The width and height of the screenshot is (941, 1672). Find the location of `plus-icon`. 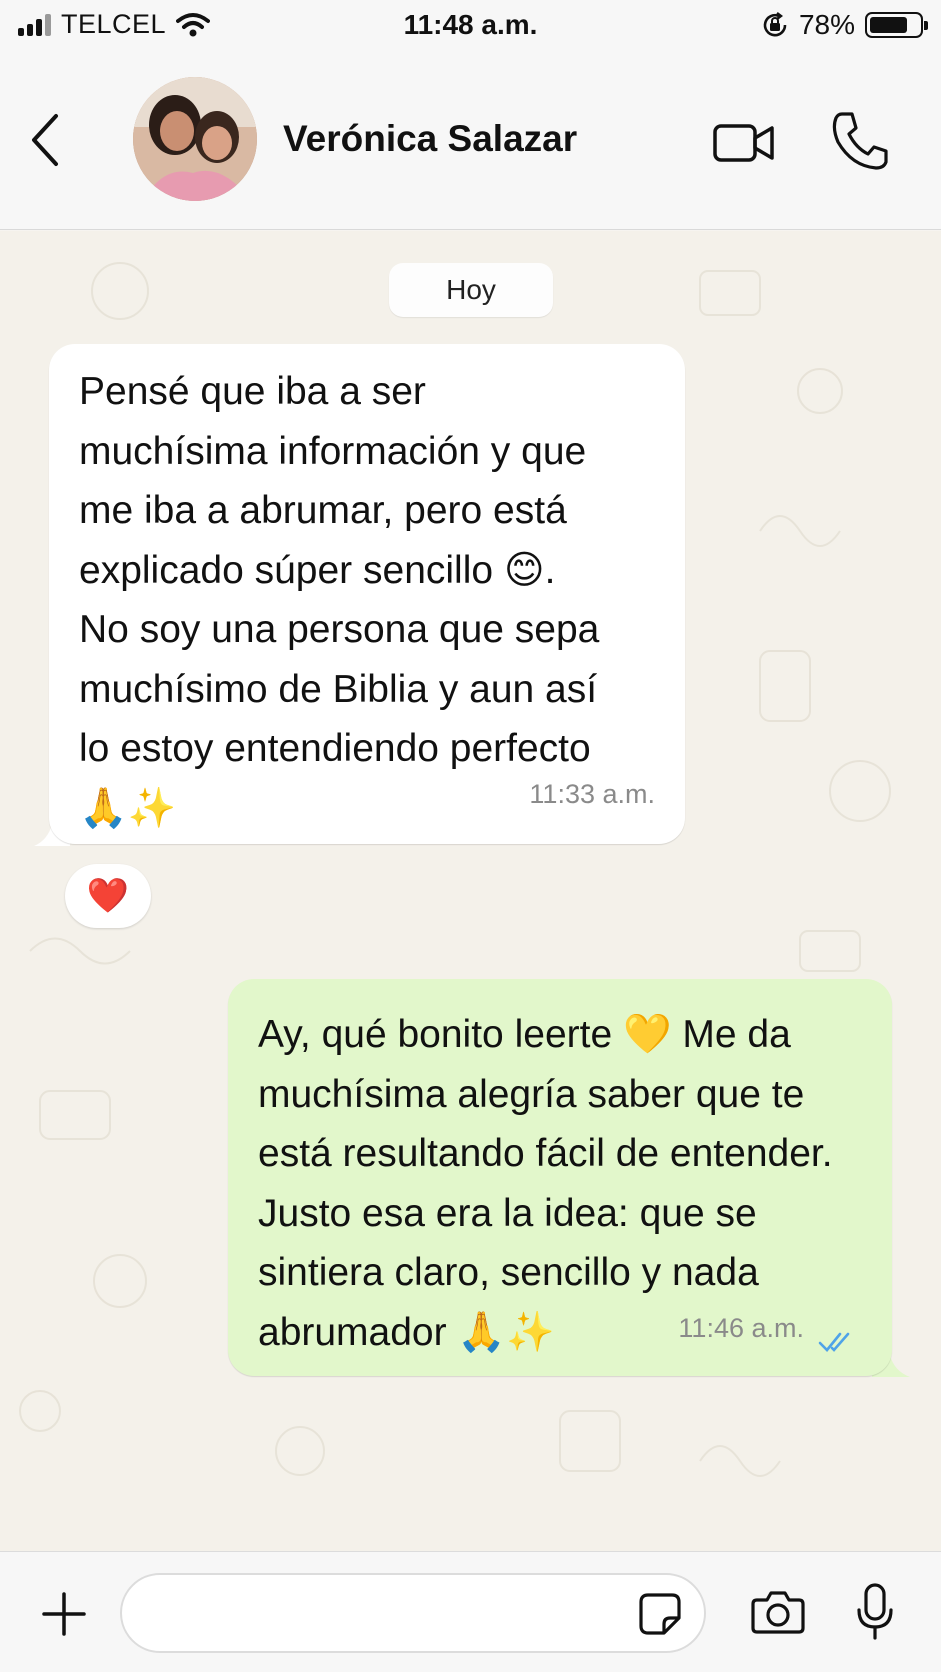

plus-icon is located at coordinates (64, 1614).